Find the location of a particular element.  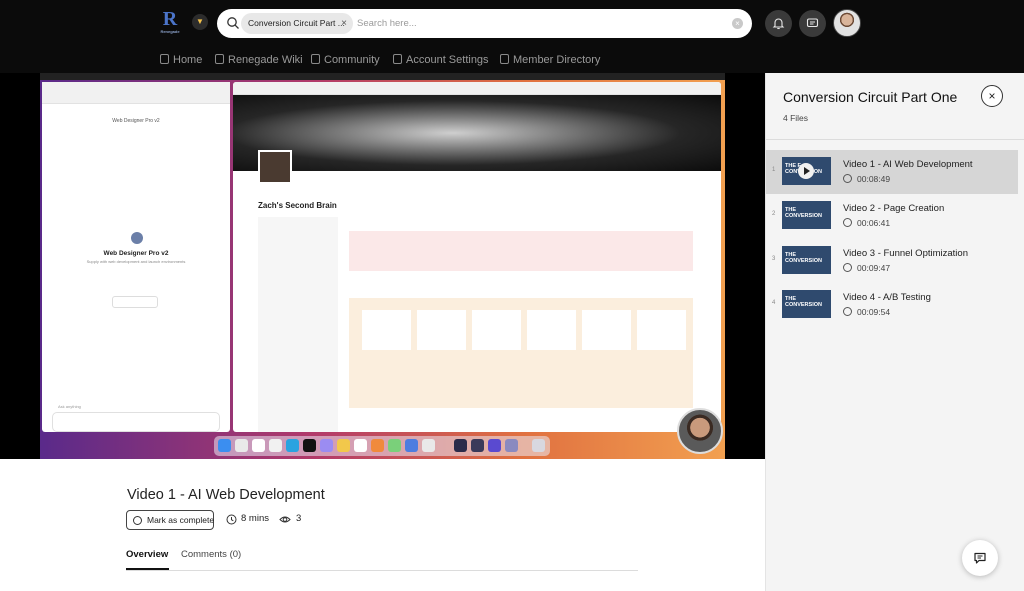

video-thumbnail: THE F CONVERSION is located at coordinates (806, 171).